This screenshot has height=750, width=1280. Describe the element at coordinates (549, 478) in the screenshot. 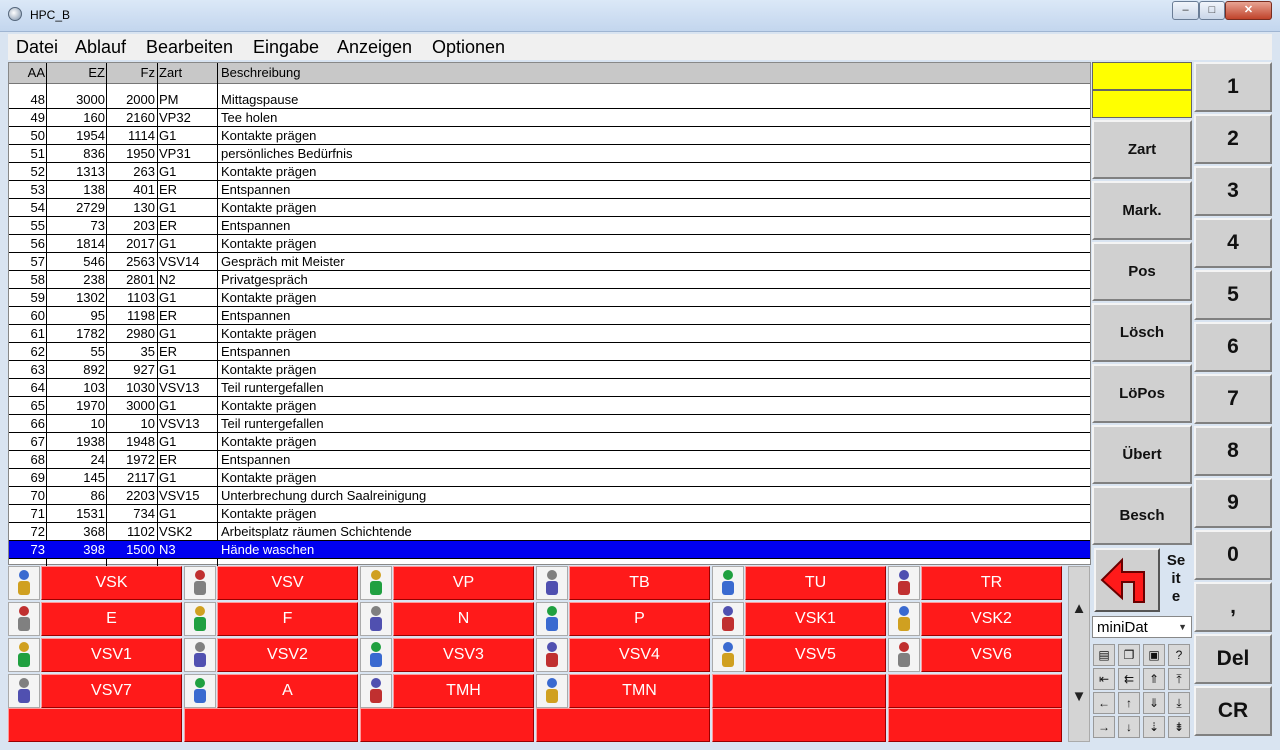

I see `table-row: 69 145 2117 G1 Kontakte prägen` at that location.